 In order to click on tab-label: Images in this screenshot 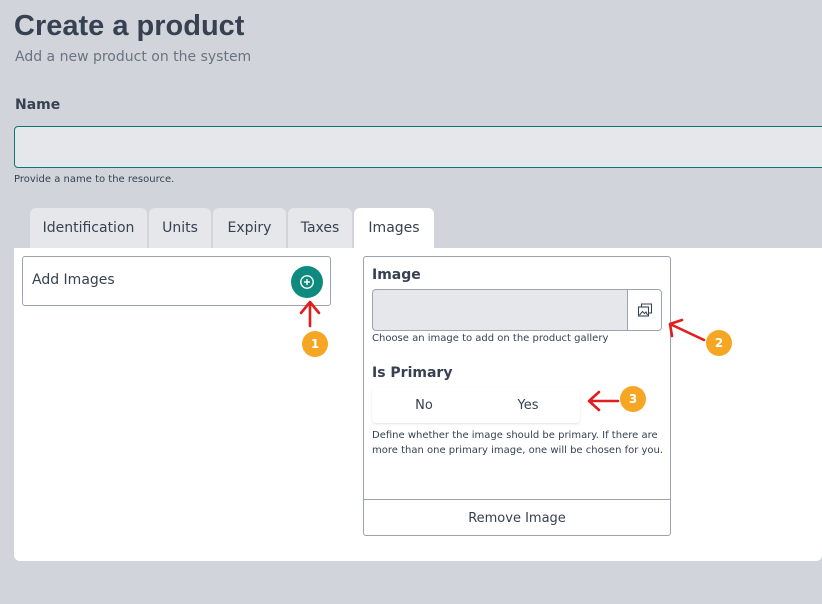, I will do `click(394, 228)`.